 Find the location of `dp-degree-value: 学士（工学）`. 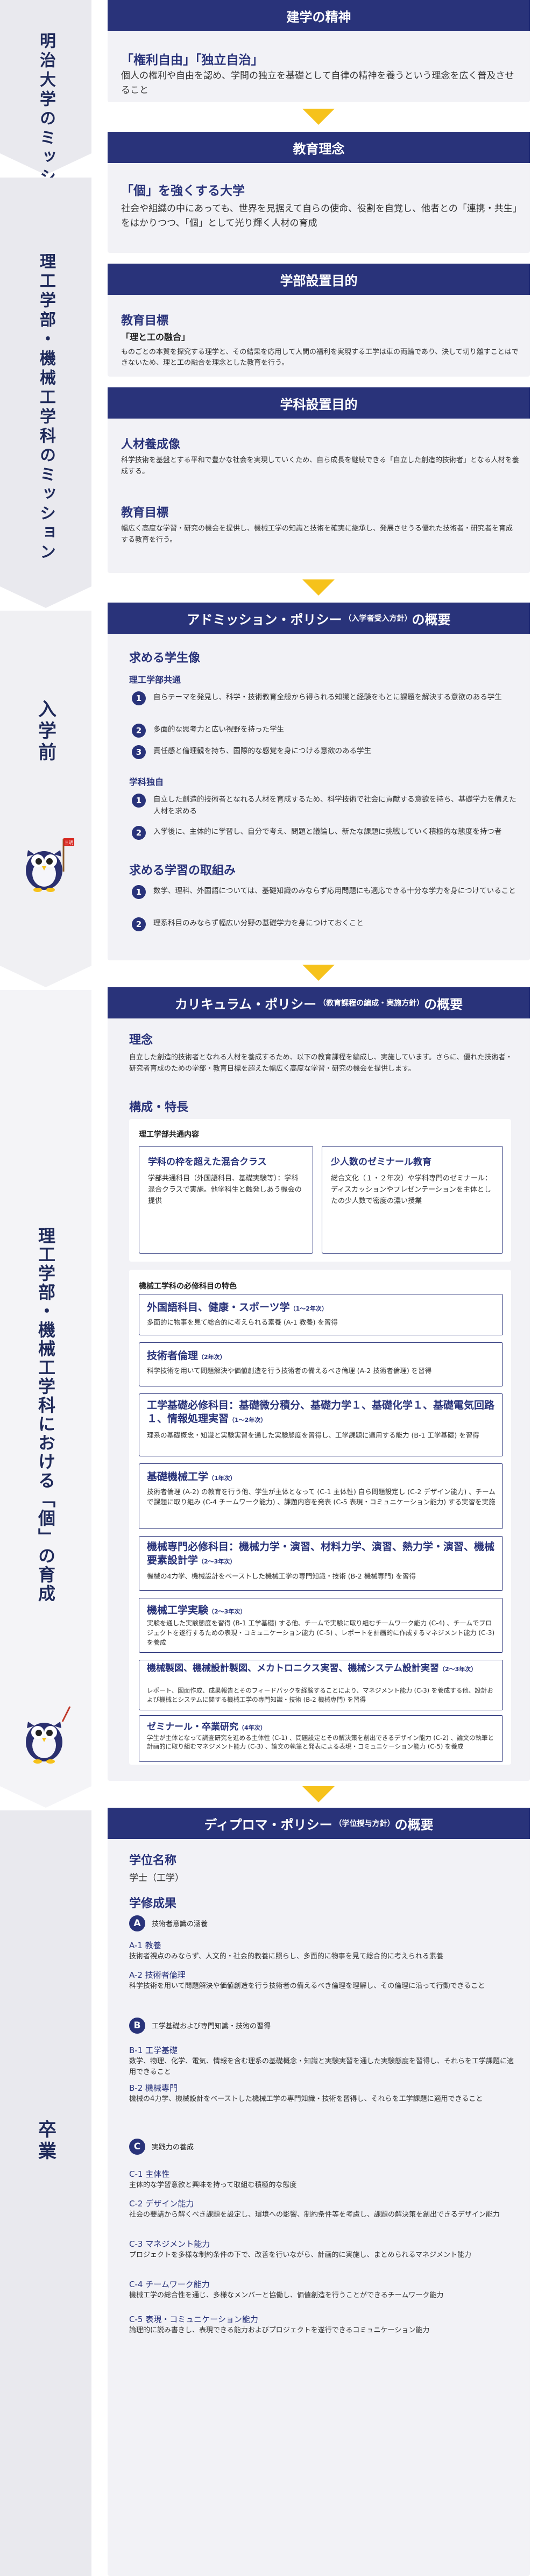

dp-degree-value: 学士（工学） is located at coordinates (156, 1878).